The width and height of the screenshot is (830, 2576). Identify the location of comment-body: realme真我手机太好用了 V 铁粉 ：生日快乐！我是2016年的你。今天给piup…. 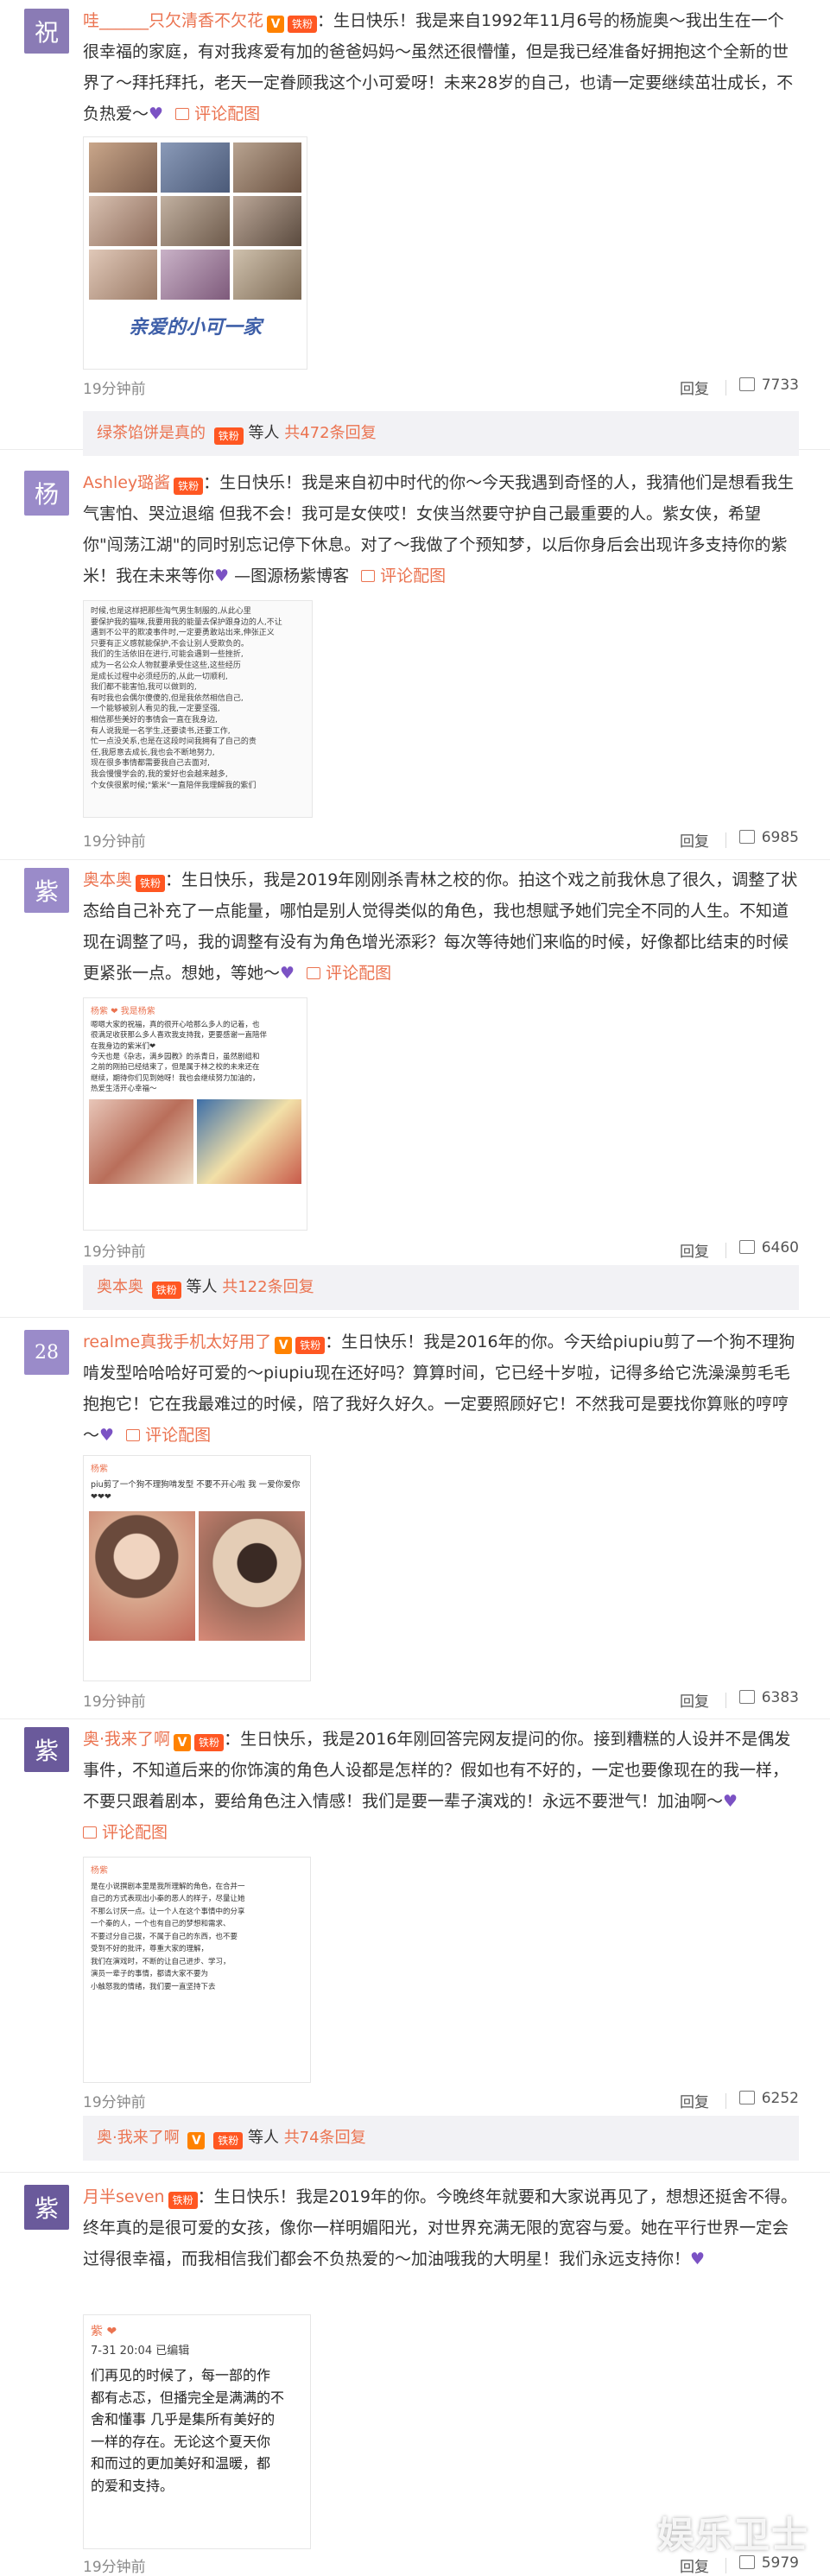
(441, 1388).